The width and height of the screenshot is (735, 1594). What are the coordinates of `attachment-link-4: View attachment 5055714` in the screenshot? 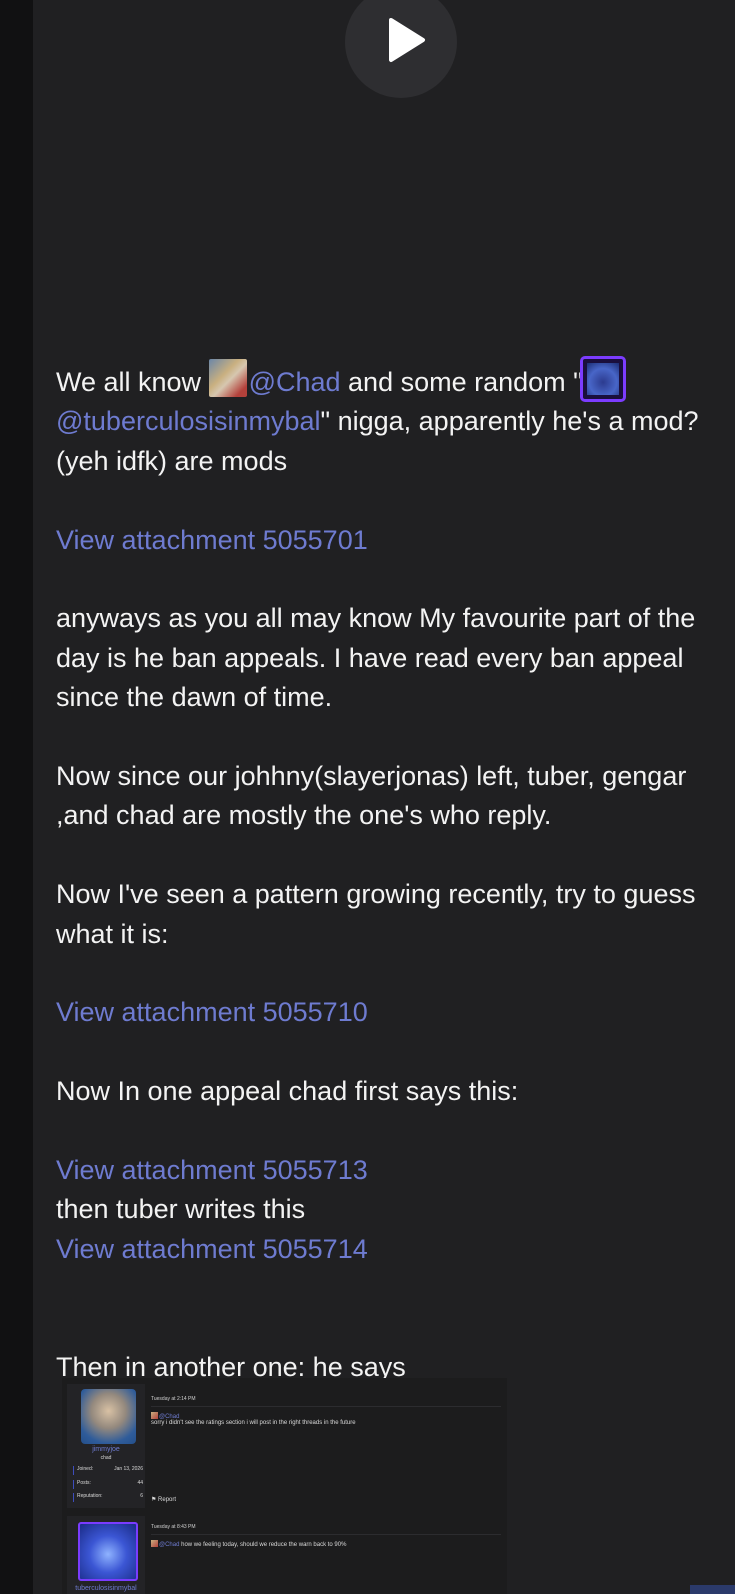 It's located at (212, 1249).